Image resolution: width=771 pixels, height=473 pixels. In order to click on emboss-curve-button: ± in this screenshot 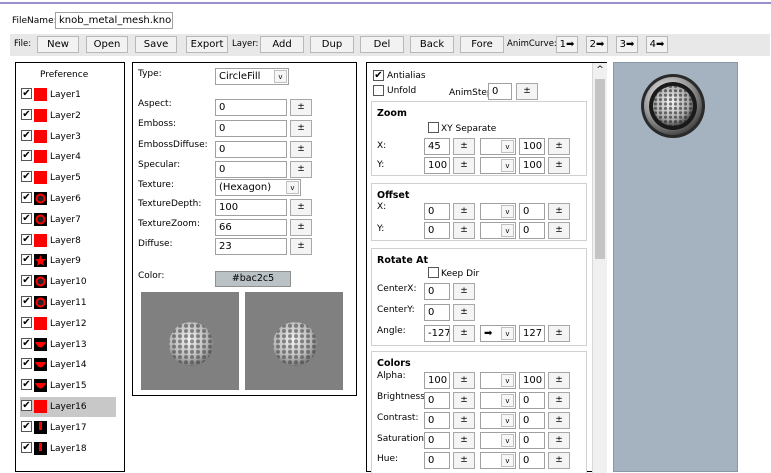, I will do `click(301, 128)`.